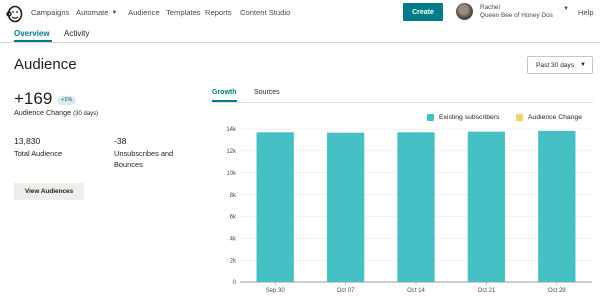  What do you see at coordinates (235, 283) in the screenshot?
I see `y-tick-label: 0` at bounding box center [235, 283].